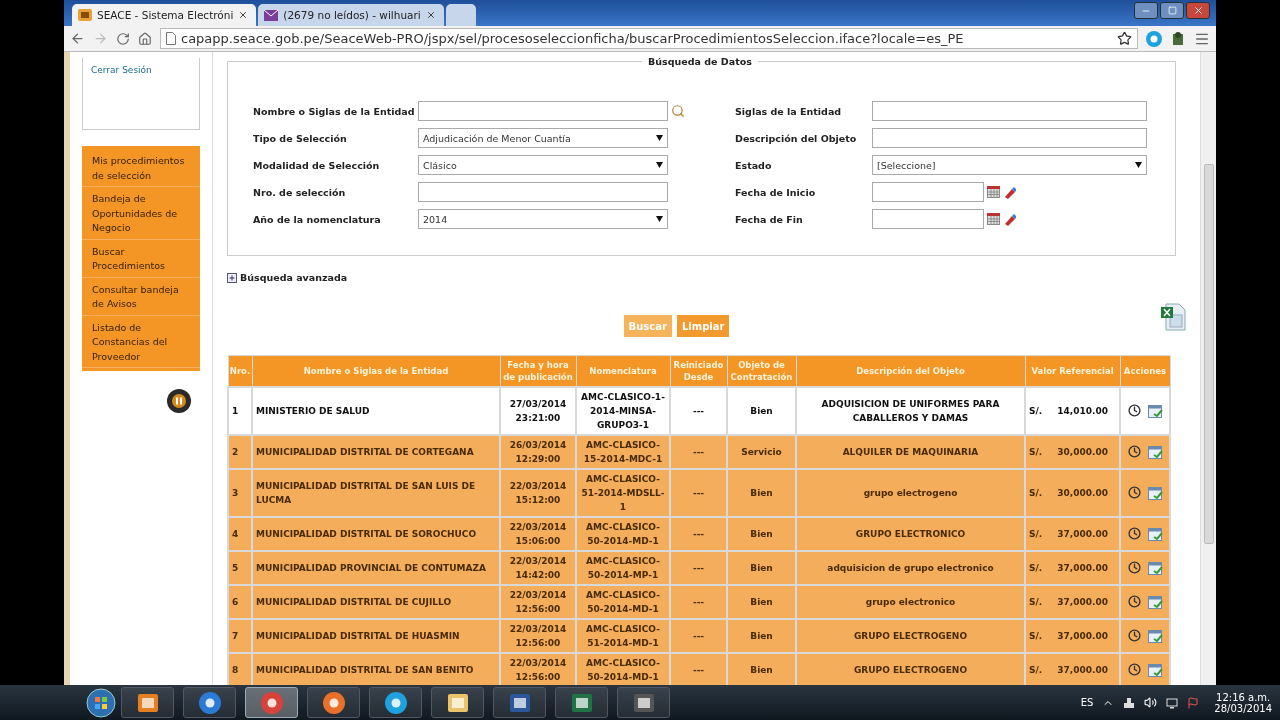 The height and width of the screenshot is (720, 1280). Describe the element at coordinates (77, 38) in the screenshot. I see `back-icon` at that location.